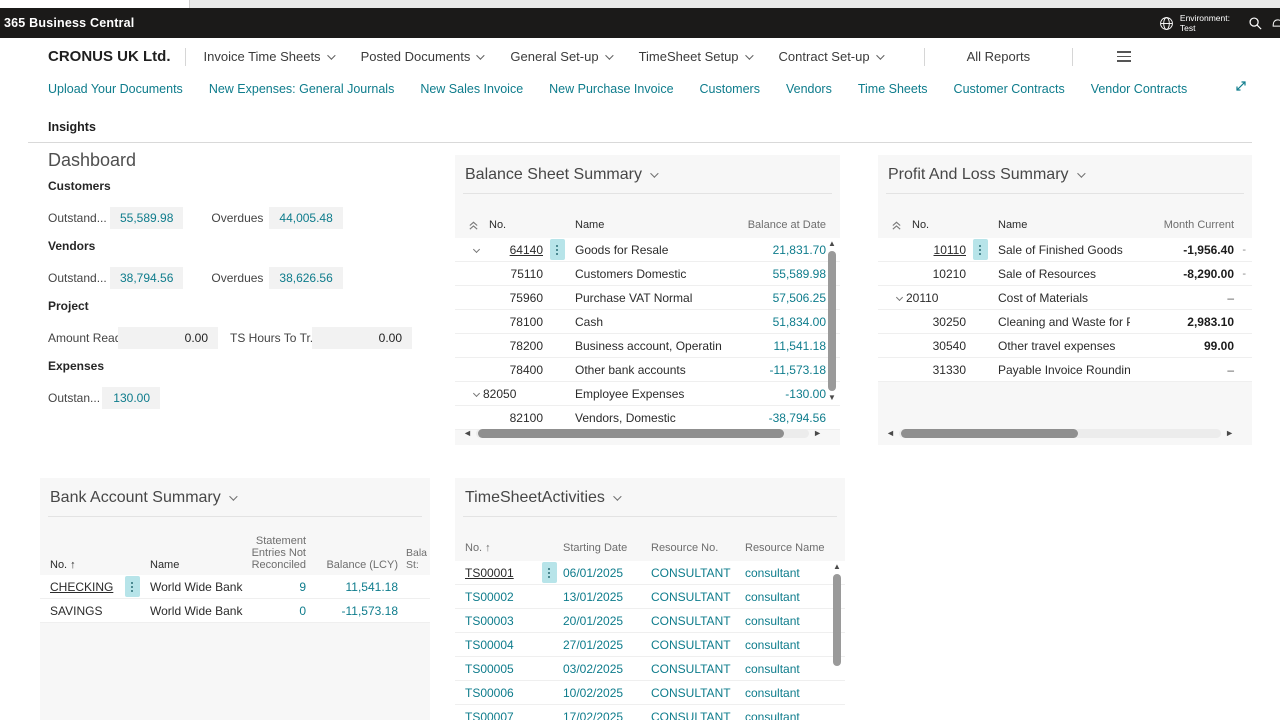 The image size is (1280, 720). I want to click on table-row: CHECKING World Wide Bank 9 11,541.18, so click(235, 587).